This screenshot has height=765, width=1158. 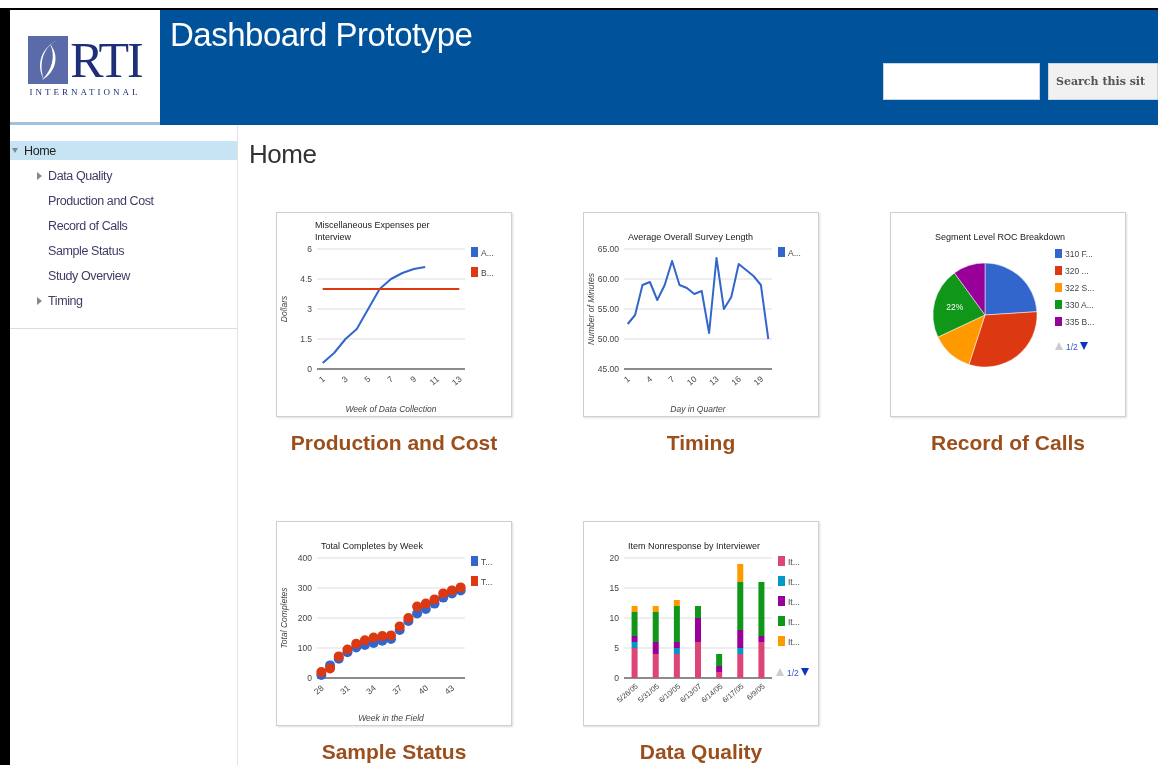 I want to click on axis-tick-label: 15, so click(x=614, y=588).